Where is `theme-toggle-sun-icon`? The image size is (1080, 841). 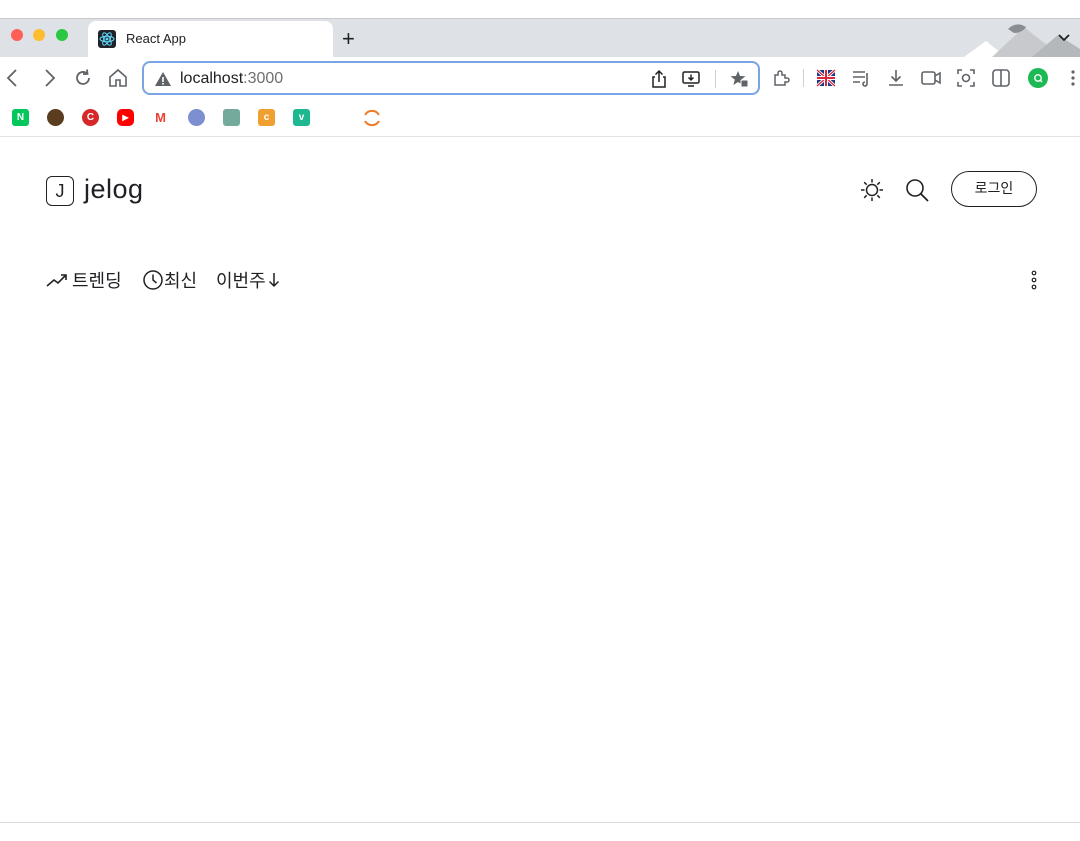
theme-toggle-sun-icon is located at coordinates (872, 190).